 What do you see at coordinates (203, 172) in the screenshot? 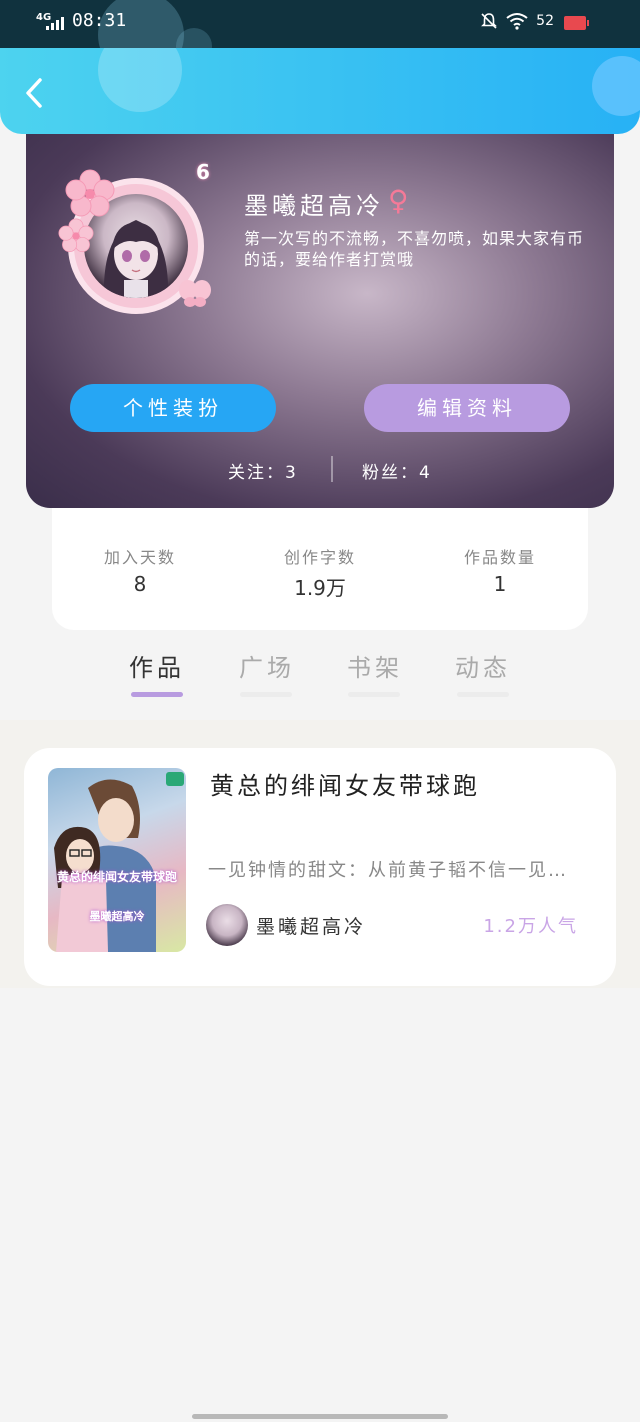
I see `level-badge: 6` at bounding box center [203, 172].